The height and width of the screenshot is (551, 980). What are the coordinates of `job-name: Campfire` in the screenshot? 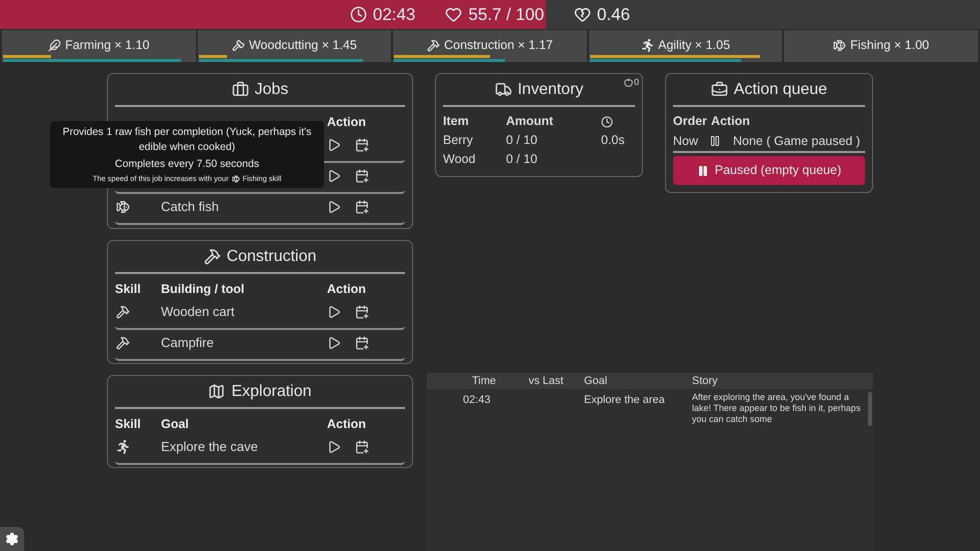 It's located at (187, 342).